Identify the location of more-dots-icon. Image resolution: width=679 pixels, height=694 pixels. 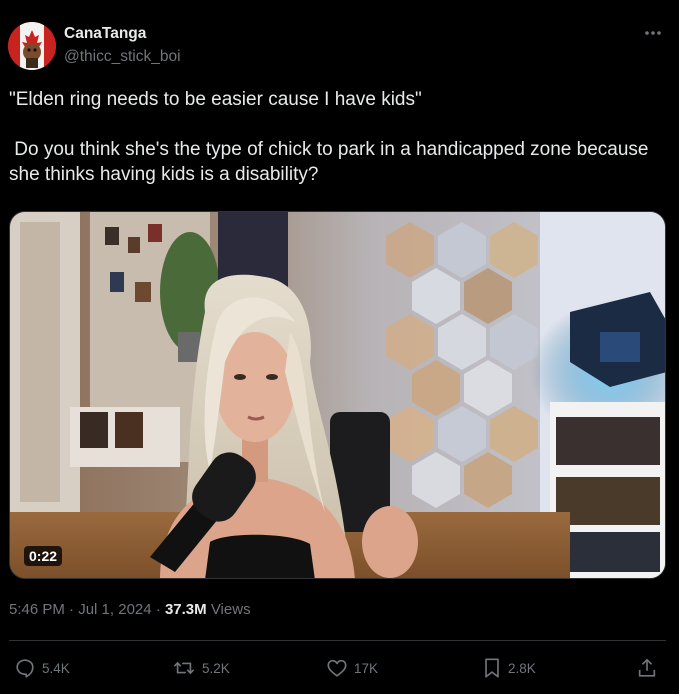
(653, 33).